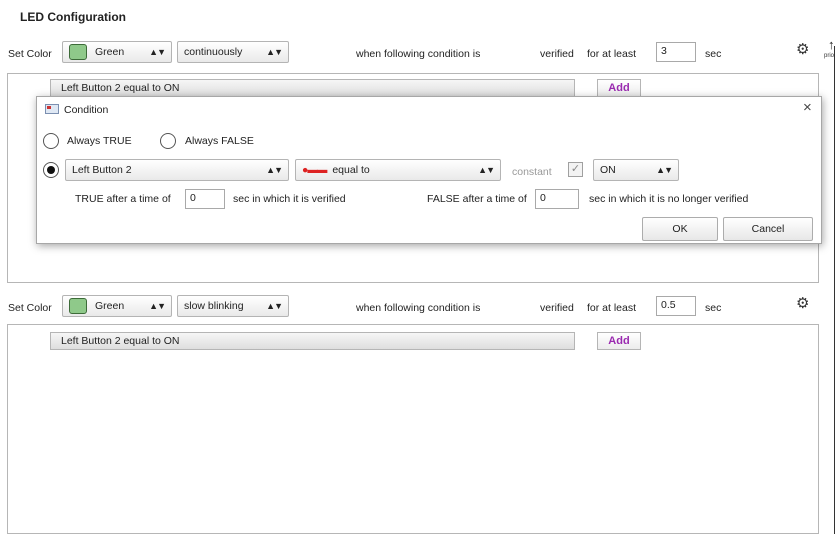 This screenshot has height=534, width=838. Describe the element at coordinates (51, 141) in the screenshot. I see `always-true-radio` at that location.